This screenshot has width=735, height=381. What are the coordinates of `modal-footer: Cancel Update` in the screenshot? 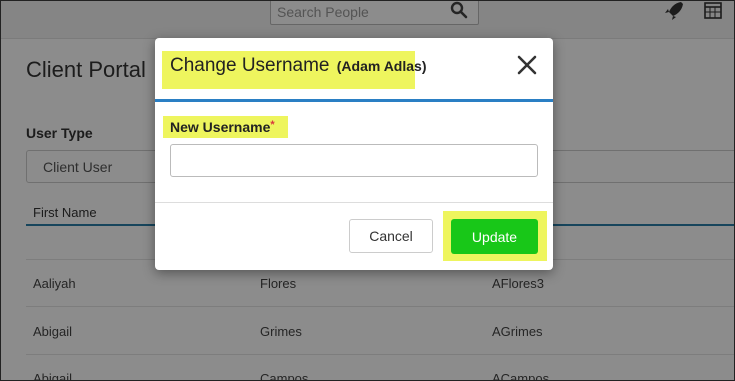 It's located at (354, 236).